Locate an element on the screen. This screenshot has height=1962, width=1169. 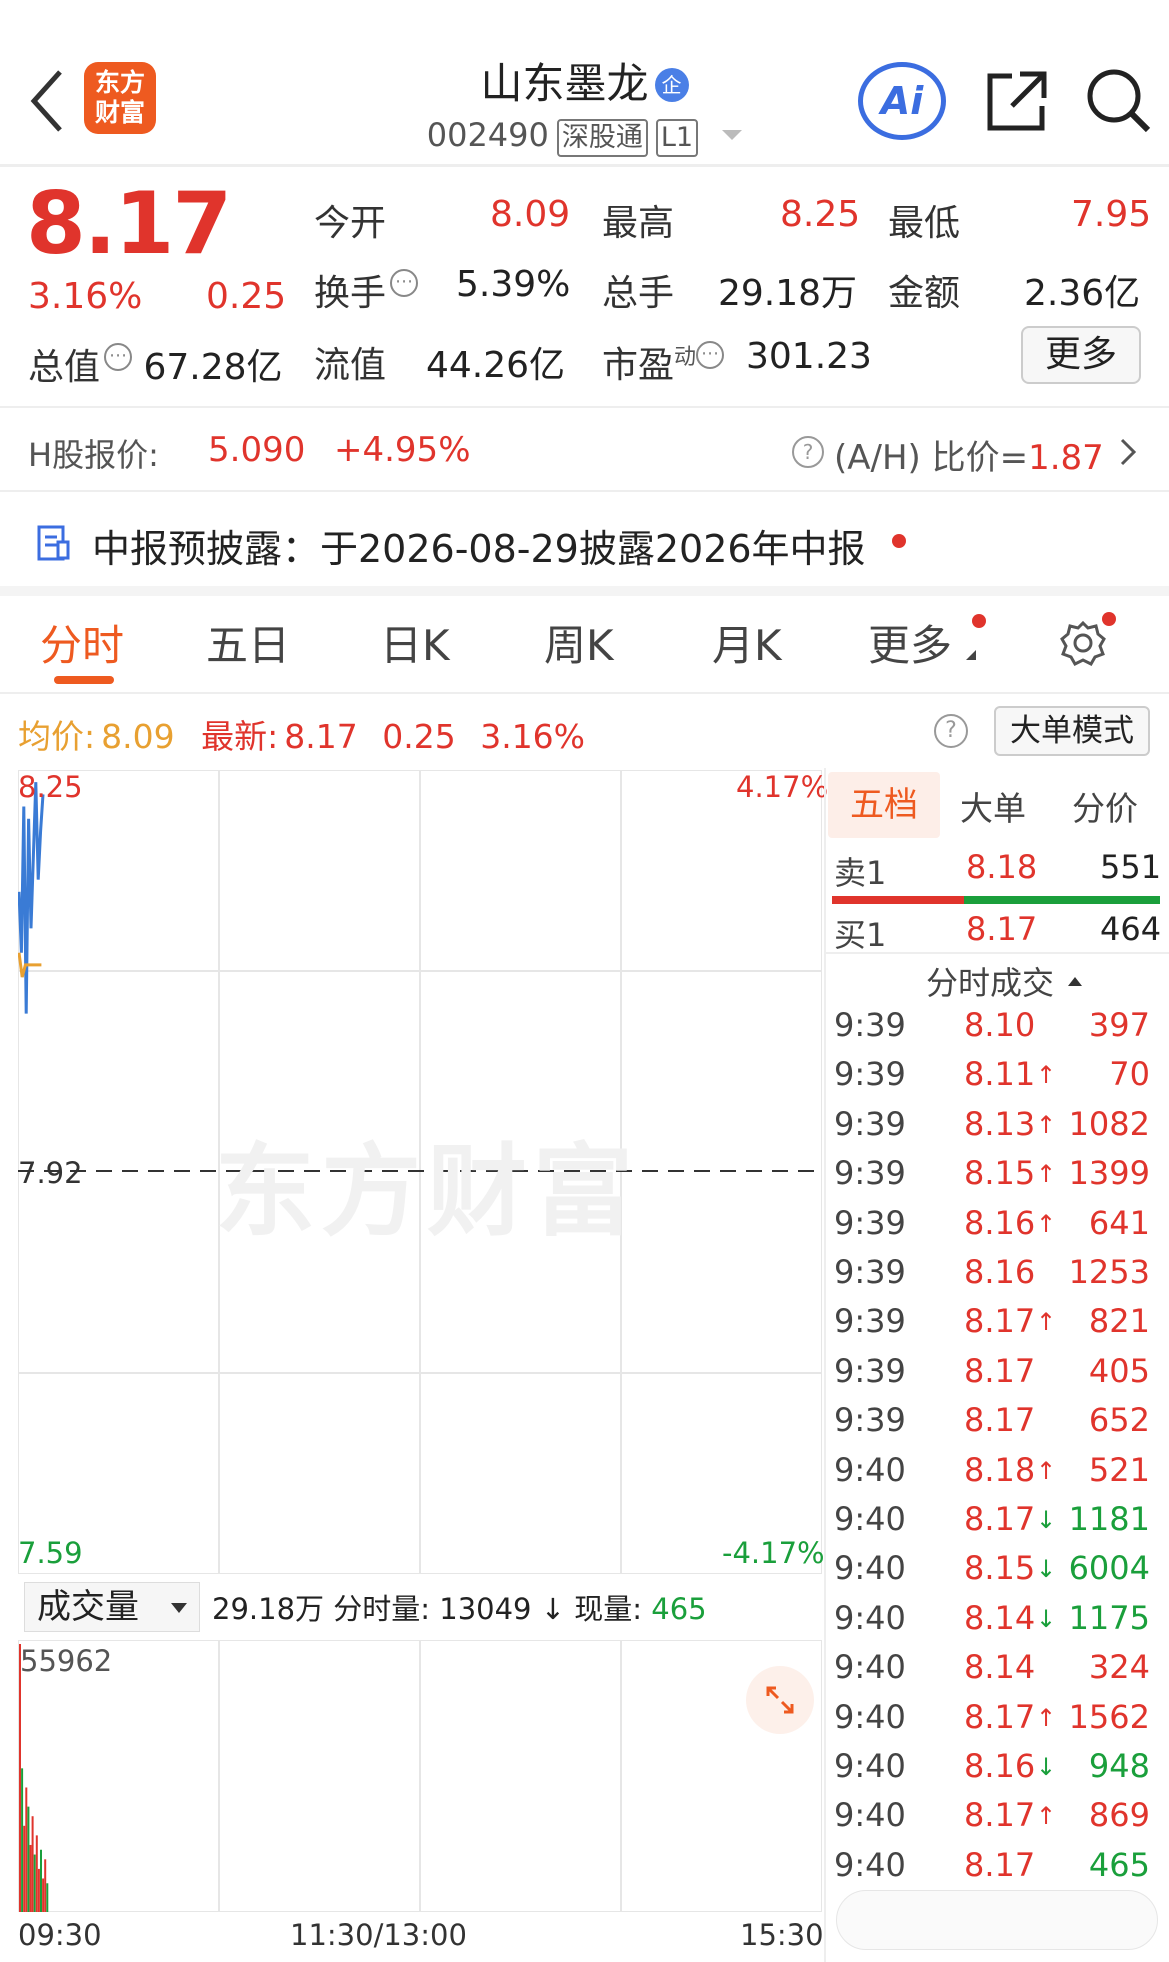
tick-row: 9:40 8.17 465 is located at coordinates (996, 1870).